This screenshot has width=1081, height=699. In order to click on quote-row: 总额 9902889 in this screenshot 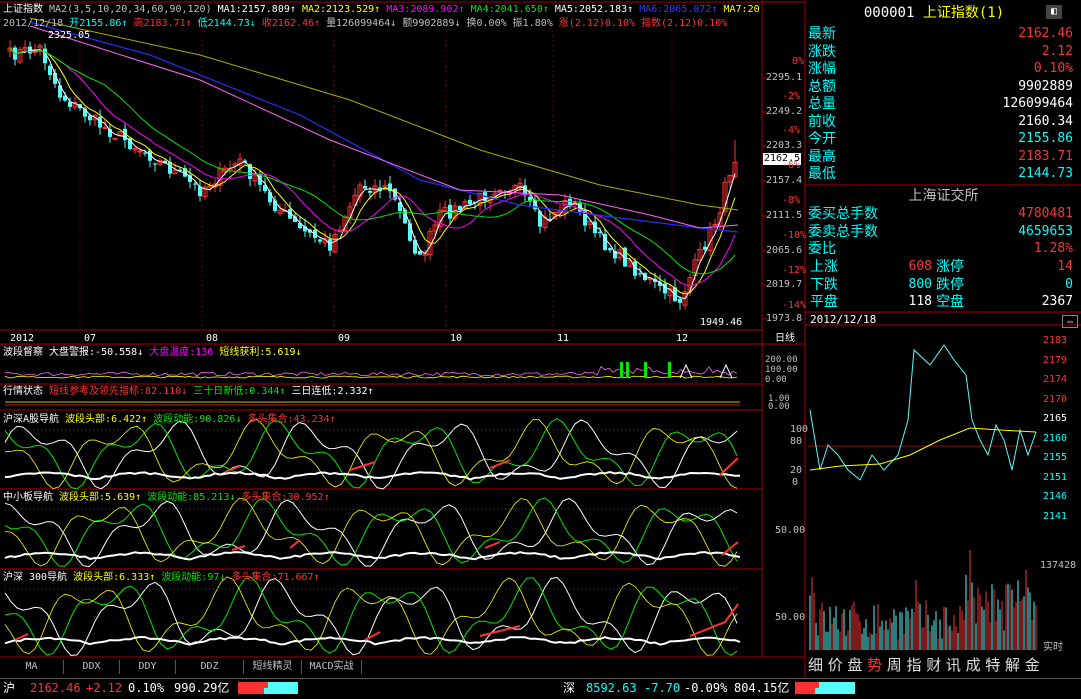, I will do `click(943, 87)`.